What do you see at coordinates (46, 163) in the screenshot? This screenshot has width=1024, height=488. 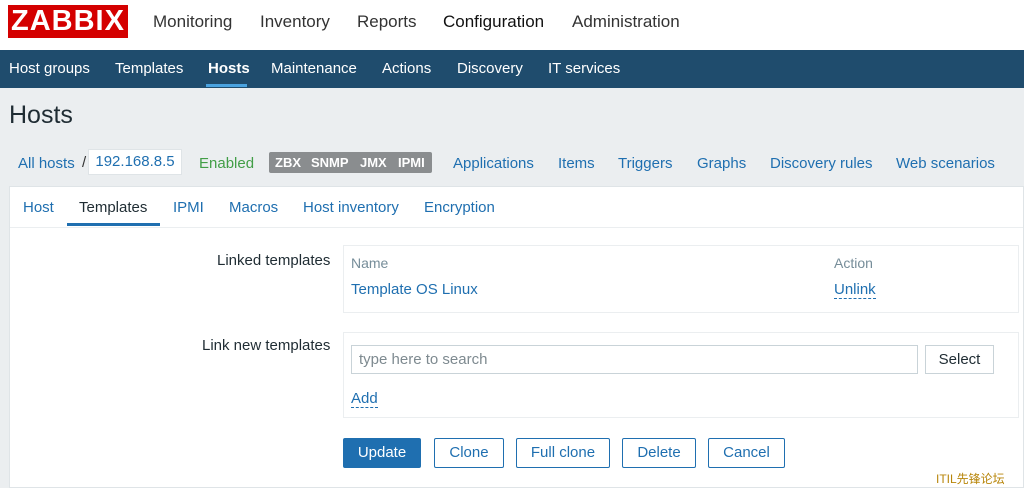 I see `all-hosts-link: All hosts` at bounding box center [46, 163].